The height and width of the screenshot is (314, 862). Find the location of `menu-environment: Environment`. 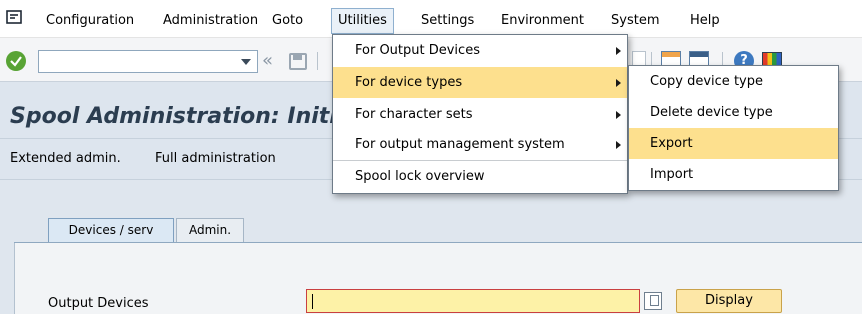

menu-environment: Environment is located at coordinates (542, 21).